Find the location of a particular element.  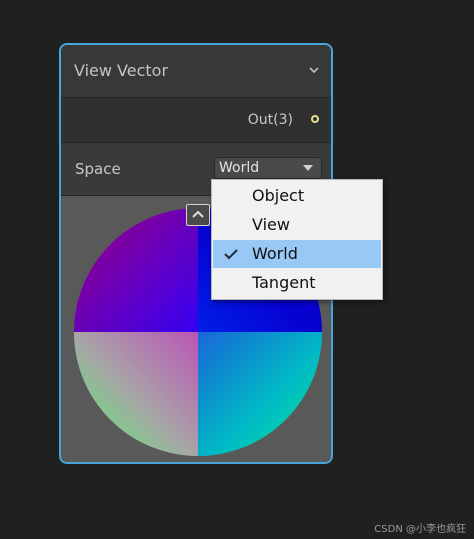

menu-item-object: Object is located at coordinates (297, 196).